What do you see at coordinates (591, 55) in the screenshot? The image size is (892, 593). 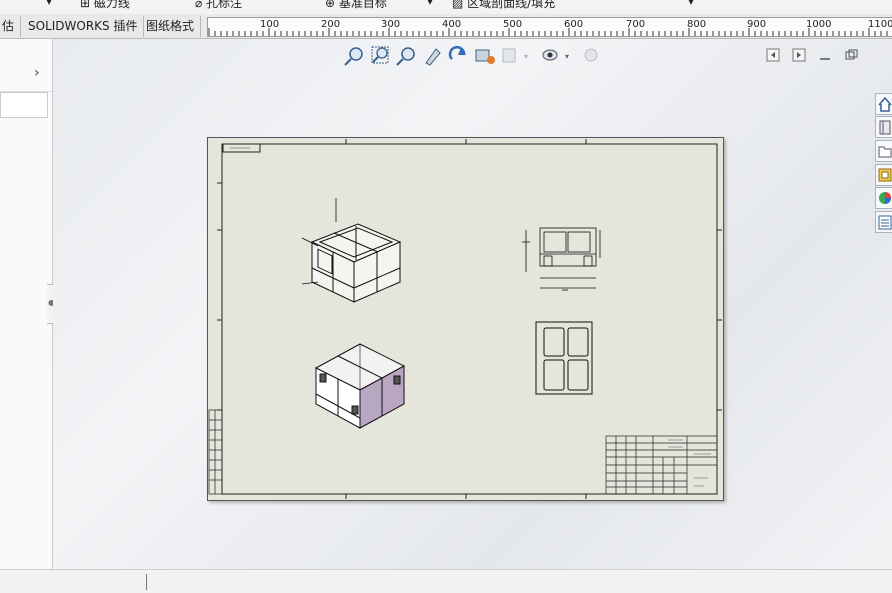 I see `appearance-icon` at bounding box center [591, 55].